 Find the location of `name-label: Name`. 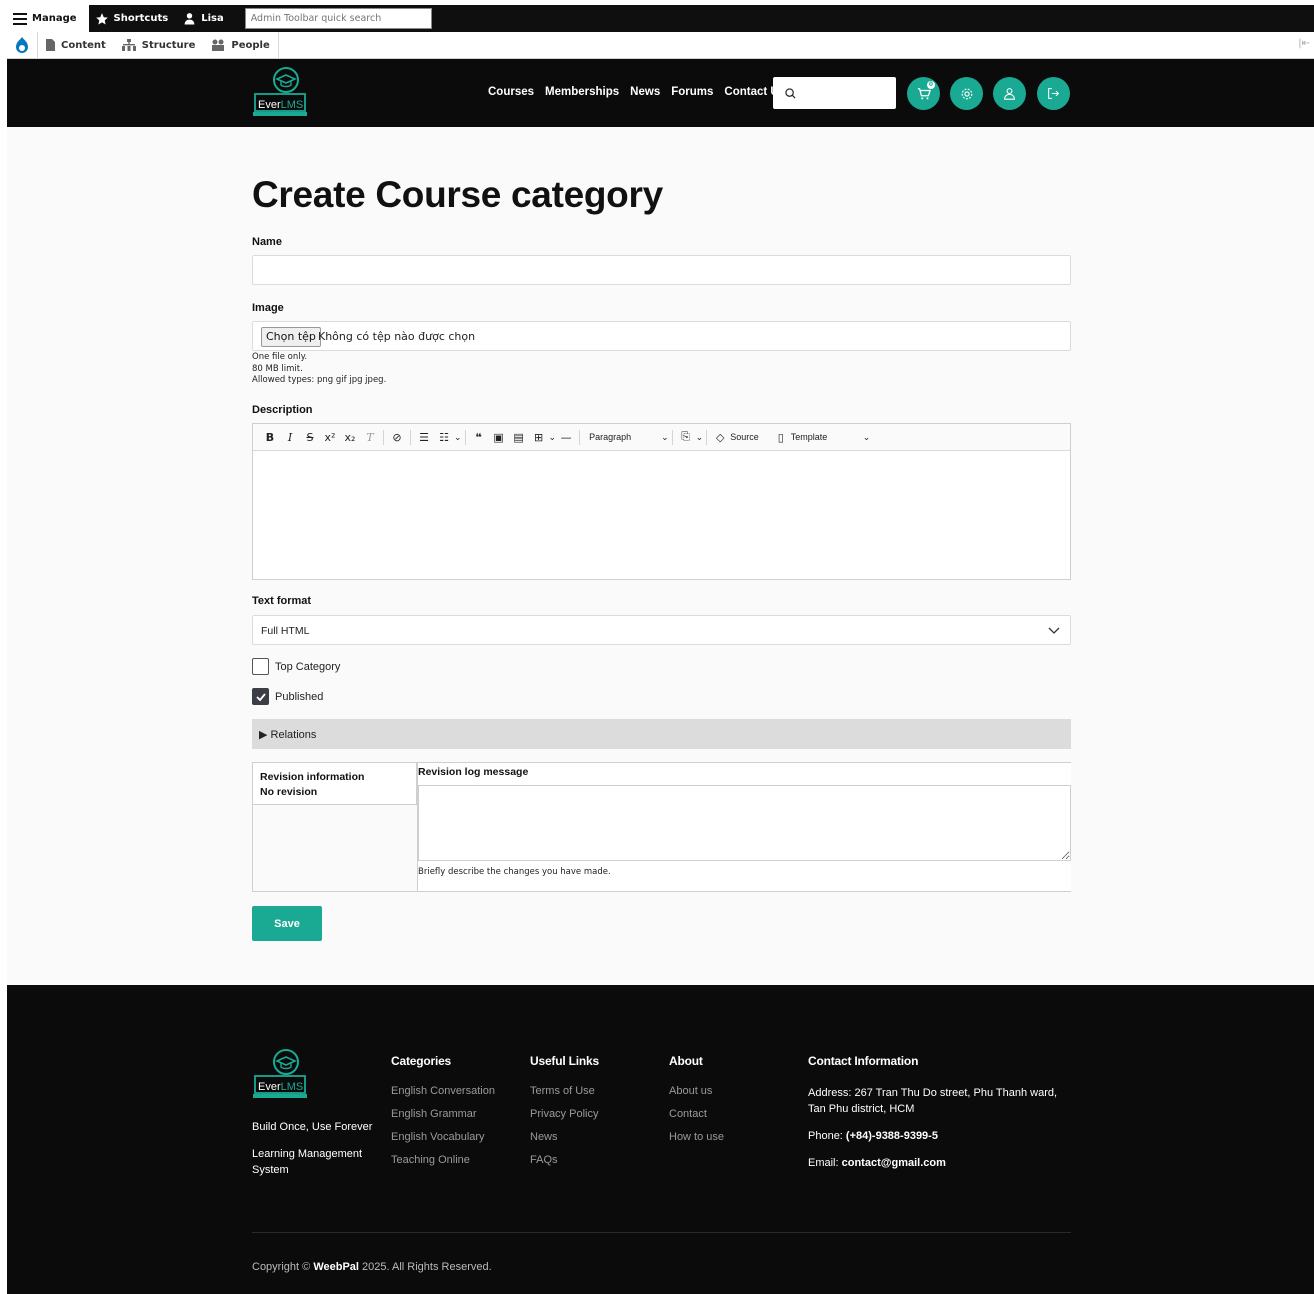

name-label: Name is located at coordinates (267, 242).